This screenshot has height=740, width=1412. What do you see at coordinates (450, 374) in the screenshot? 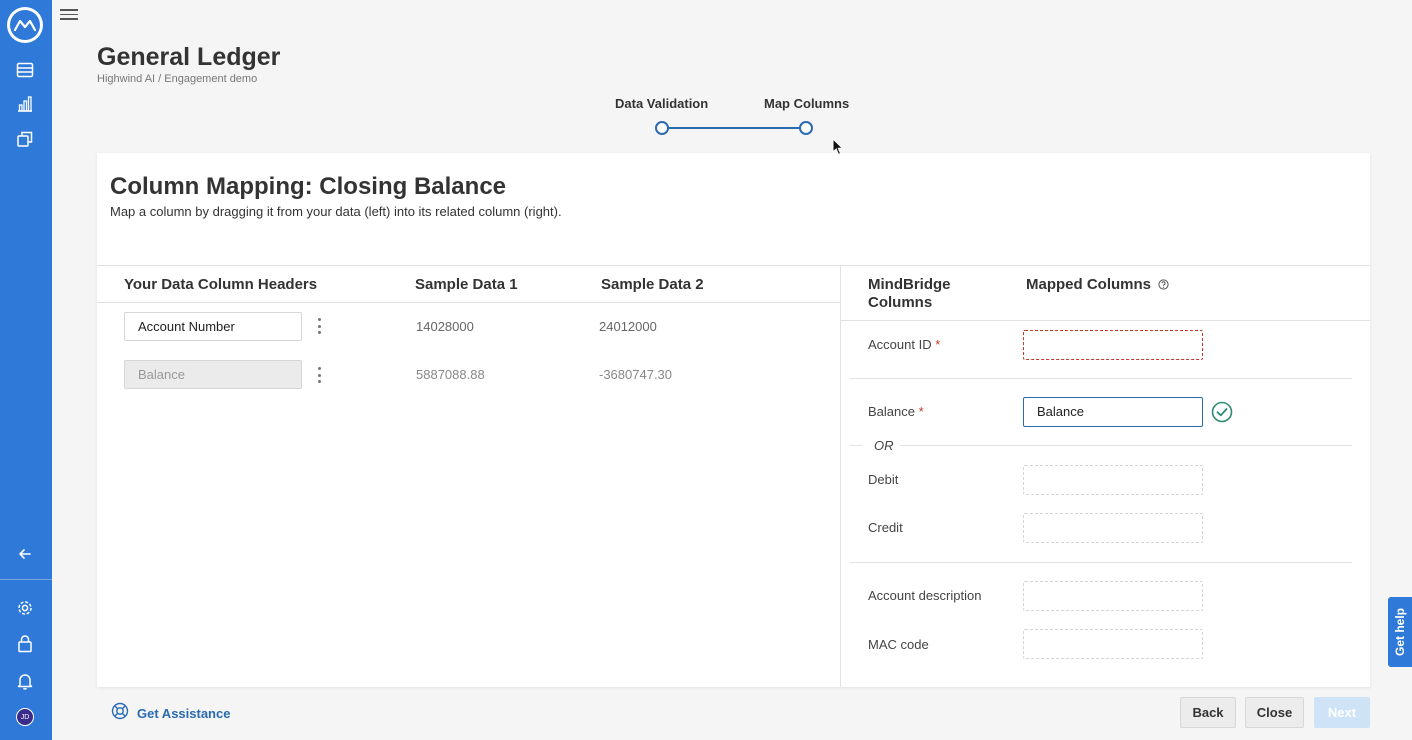
I see `sample-data-1-value: 5887088.88` at bounding box center [450, 374].